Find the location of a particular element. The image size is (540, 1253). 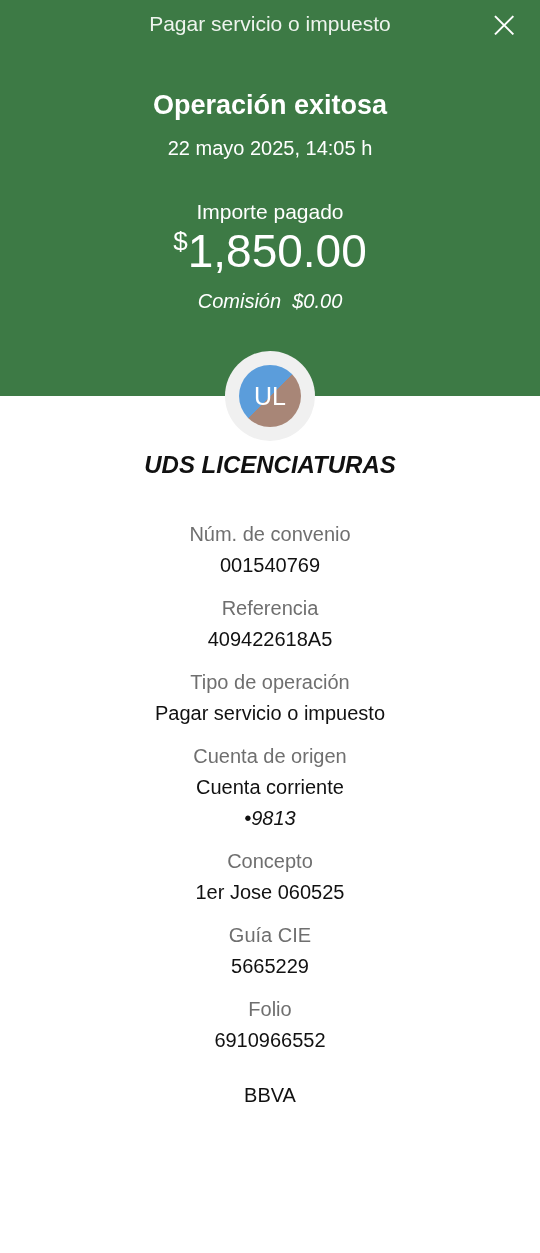

close-button: × is located at coordinates (504, 24).